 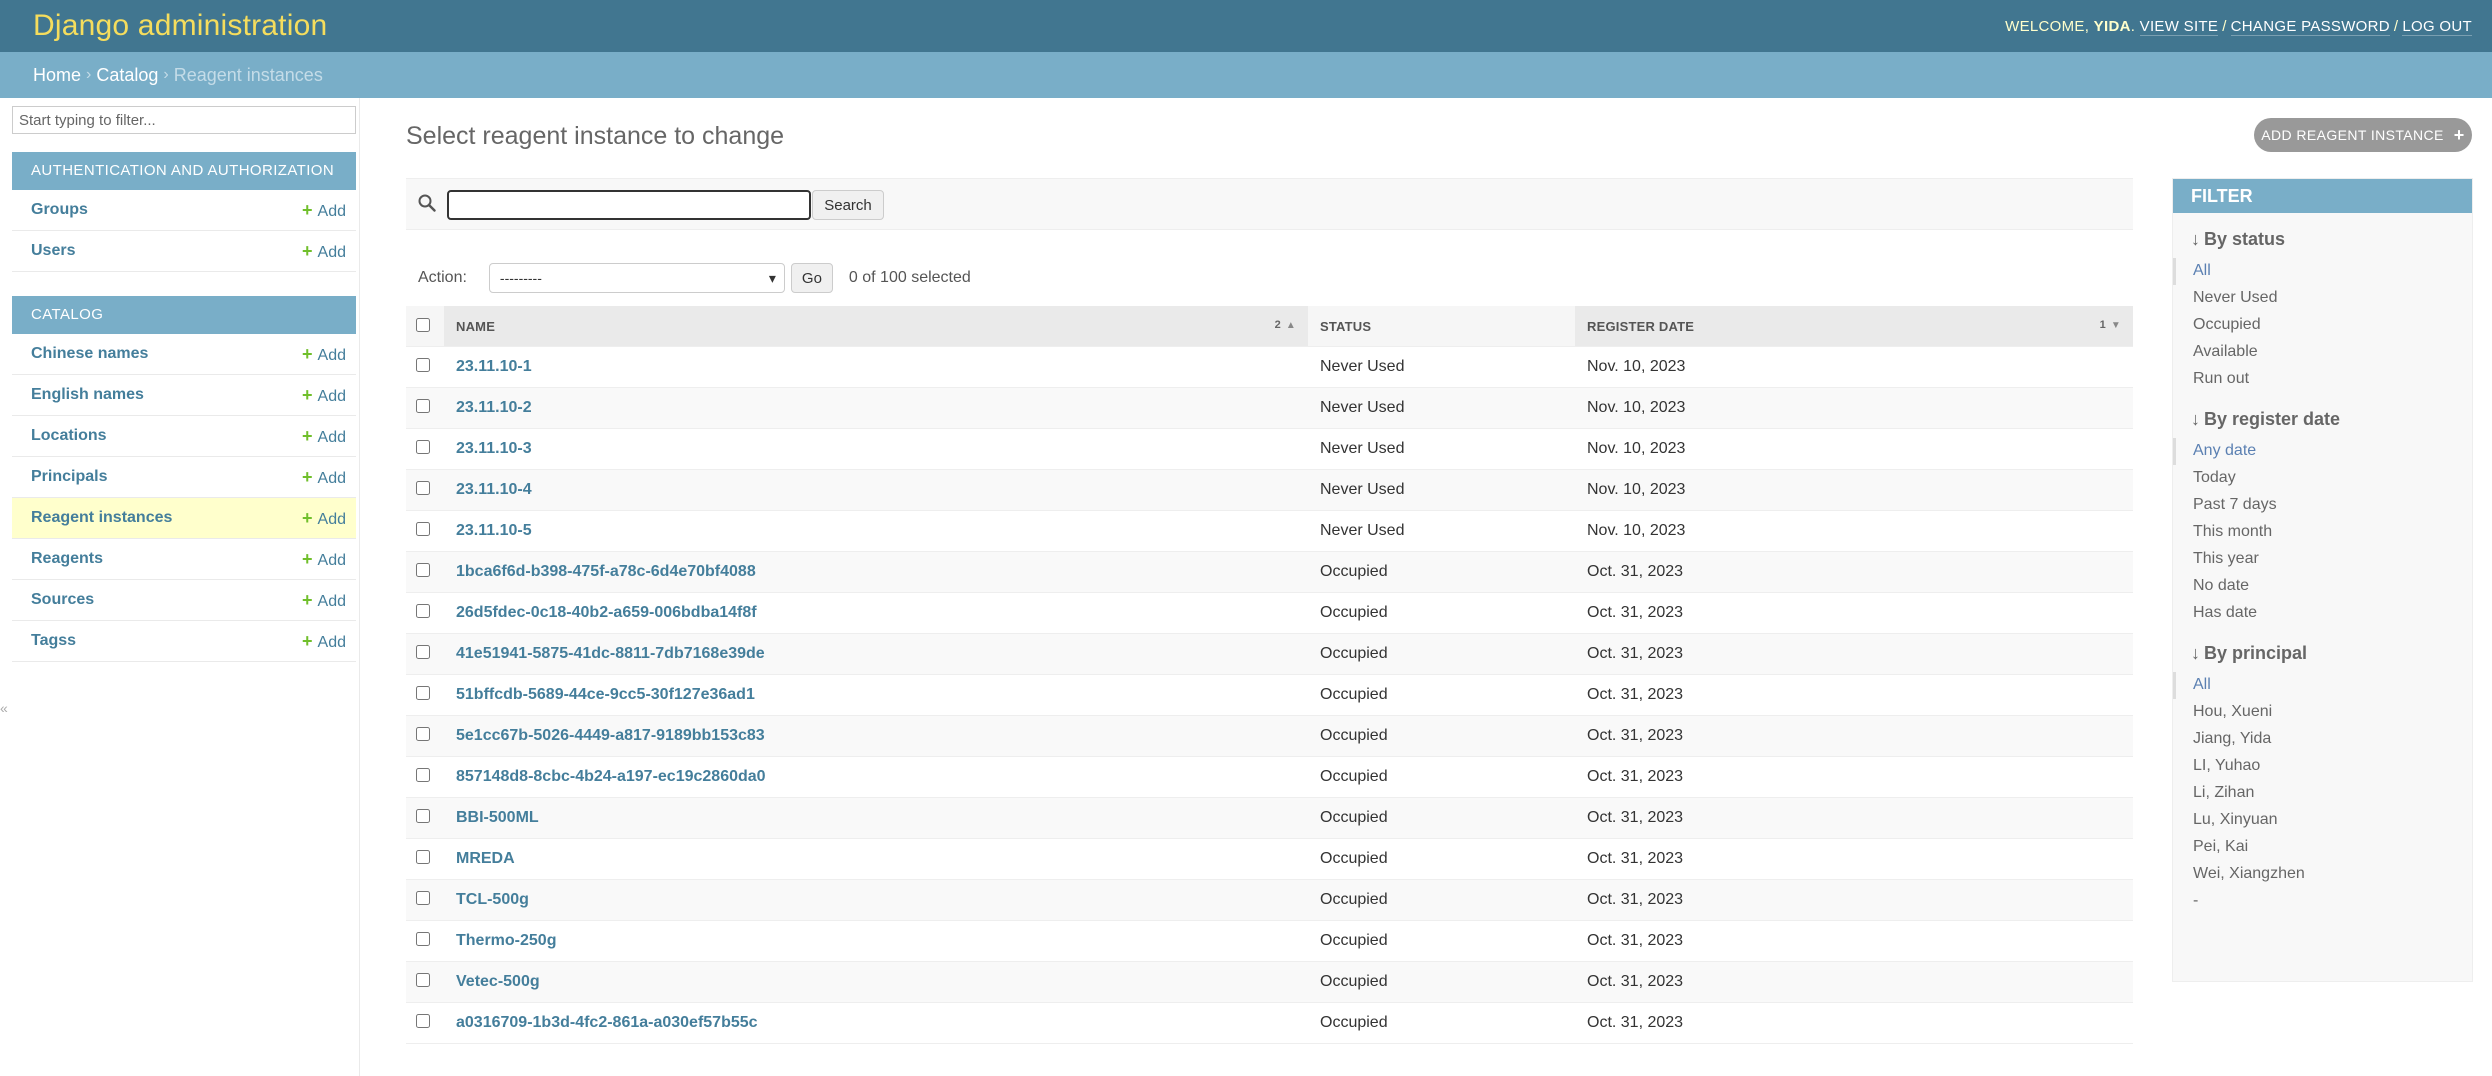 I want to click on filter-choice: Jiang, Yida, so click(x=2322, y=739).